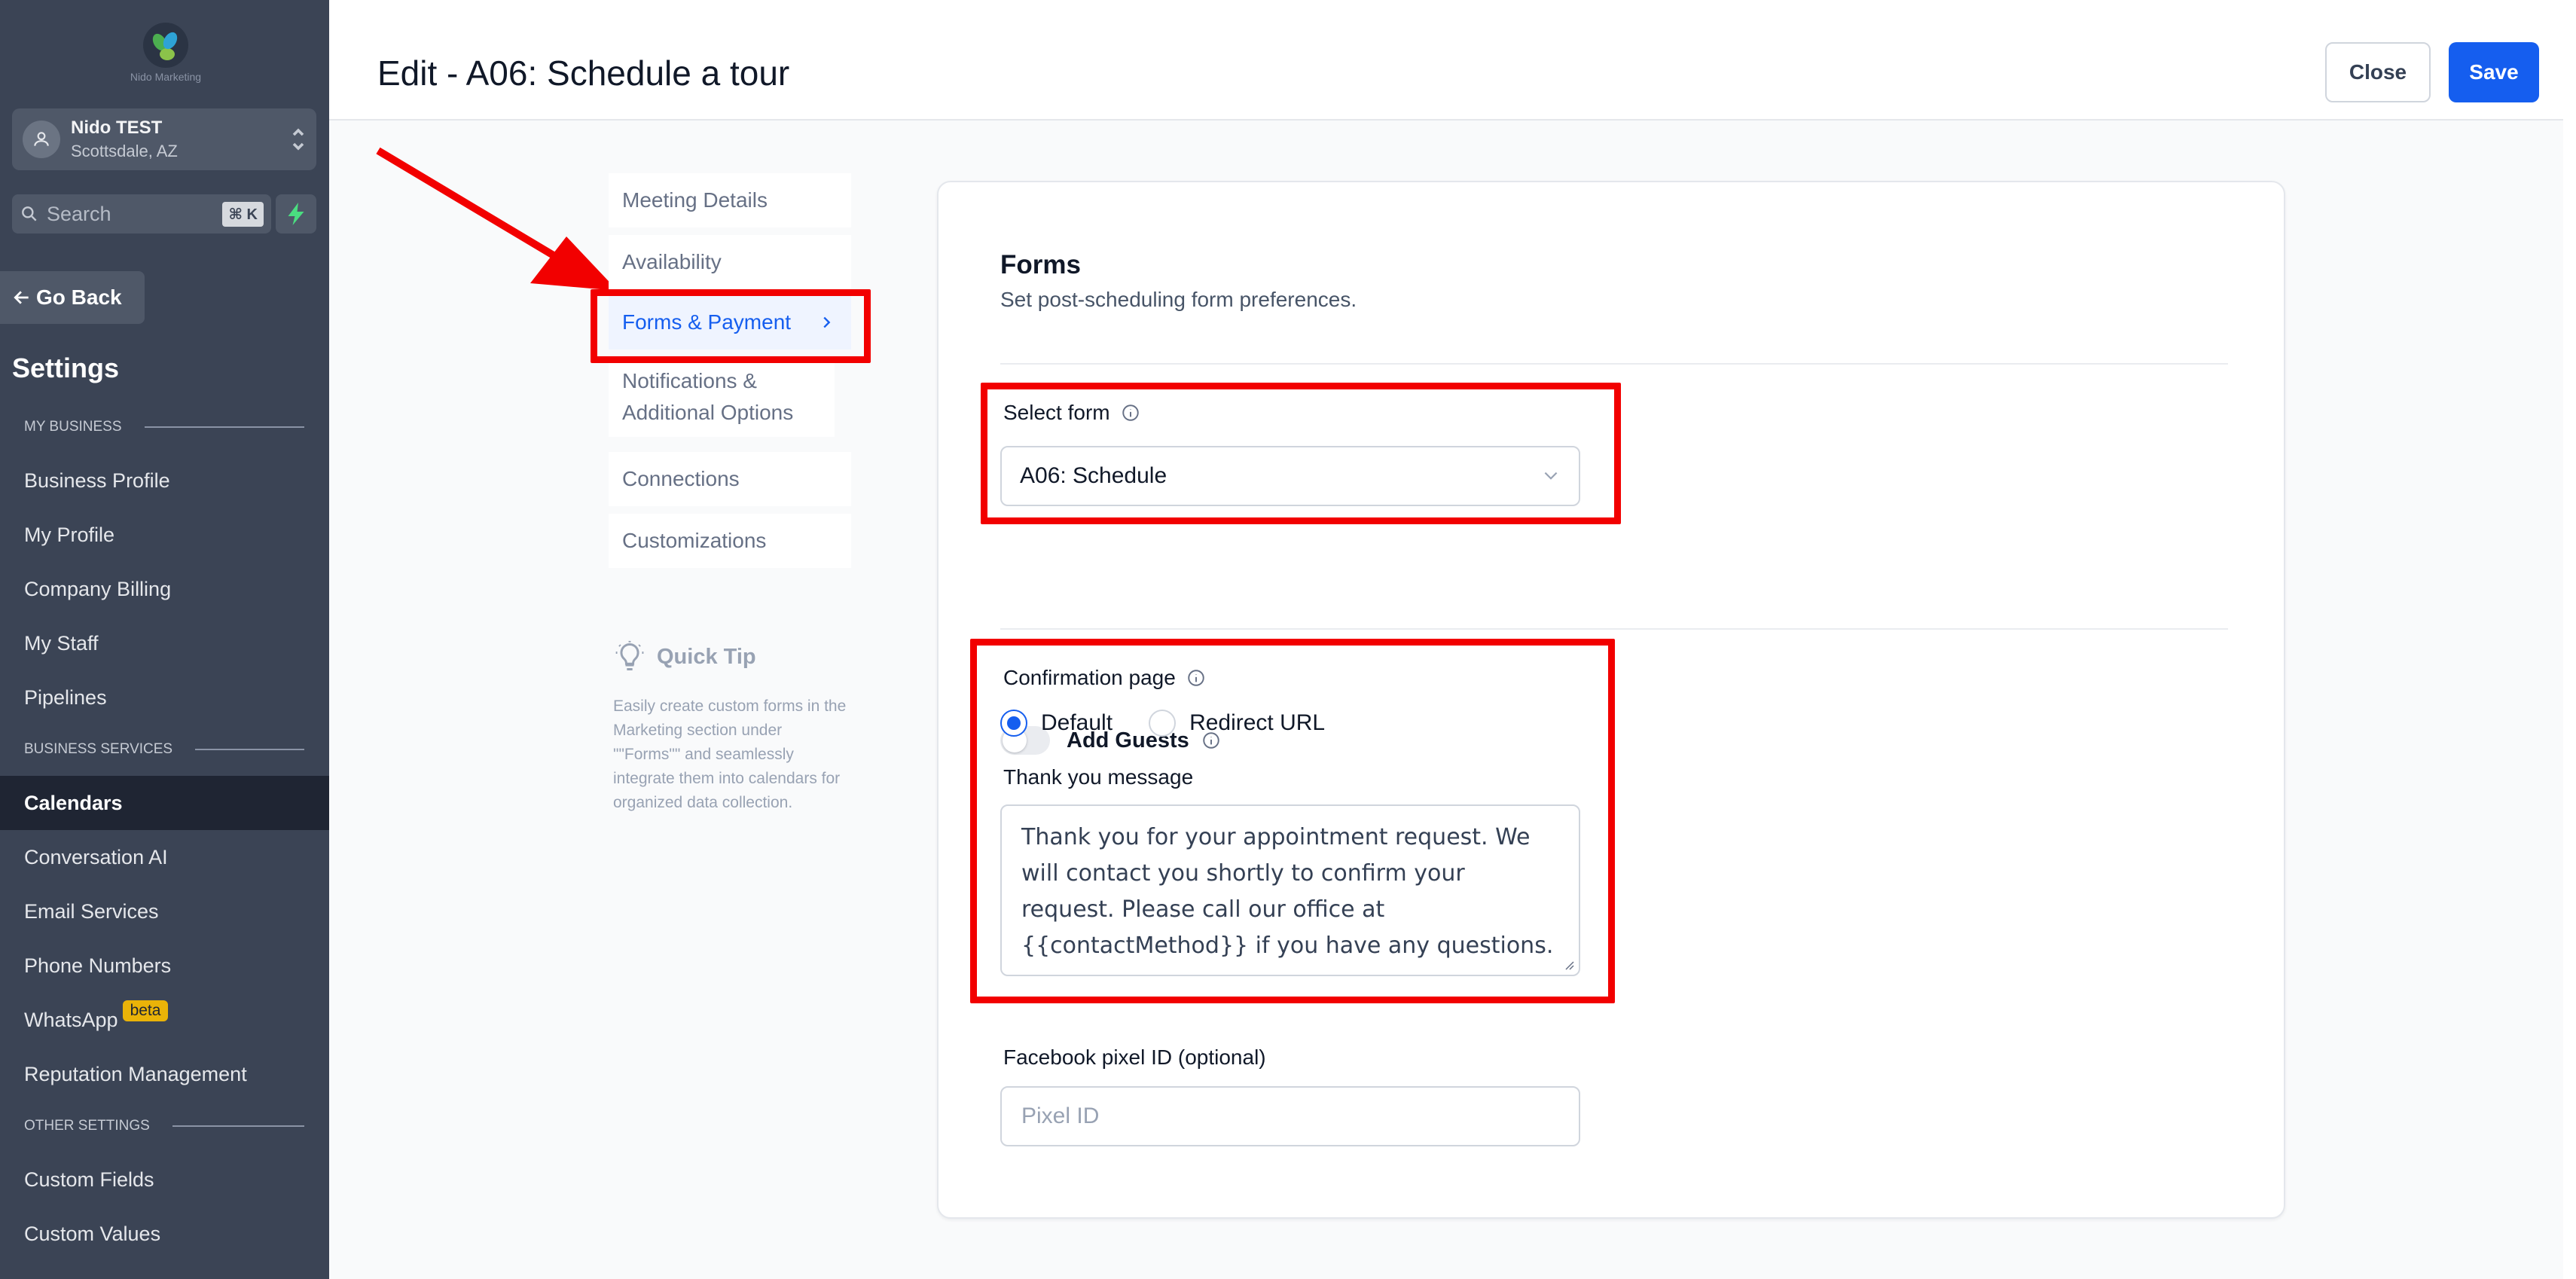 The image size is (2576, 1279). I want to click on search-placeholder: Search, so click(79, 214).